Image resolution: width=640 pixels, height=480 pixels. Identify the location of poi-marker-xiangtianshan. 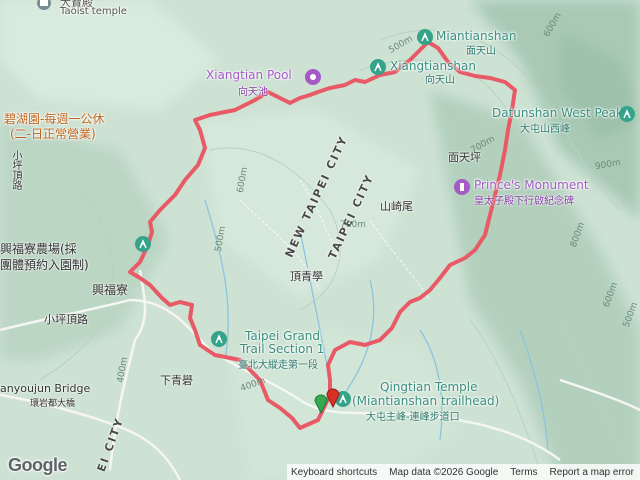
(378, 69).